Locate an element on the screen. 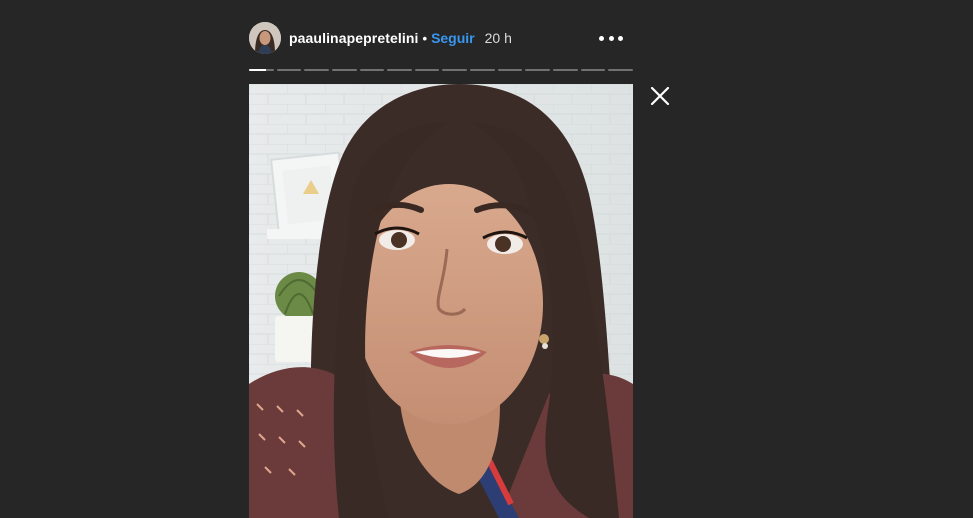 Image resolution: width=973 pixels, height=518 pixels. story-timestamp: 20 h is located at coordinates (498, 38).